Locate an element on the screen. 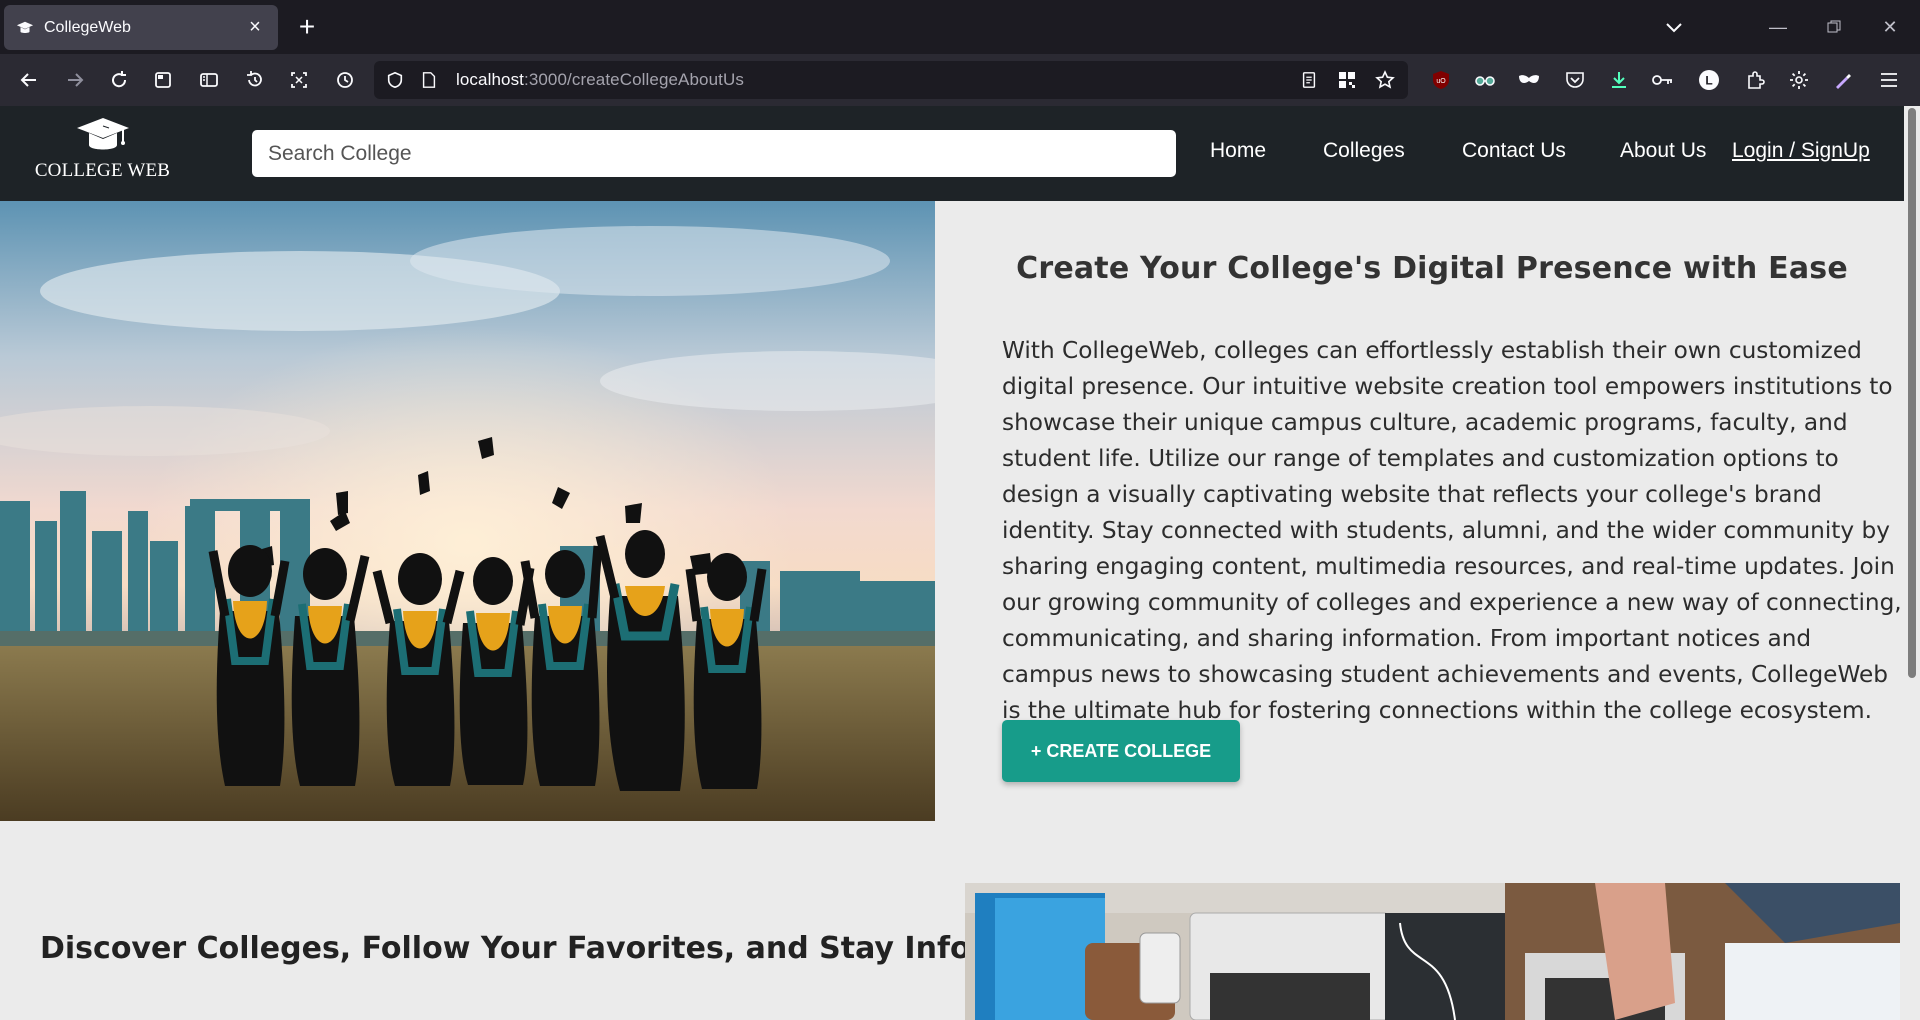 This screenshot has height=1020, width=1920. screenshot-icon is located at coordinates (299, 80).